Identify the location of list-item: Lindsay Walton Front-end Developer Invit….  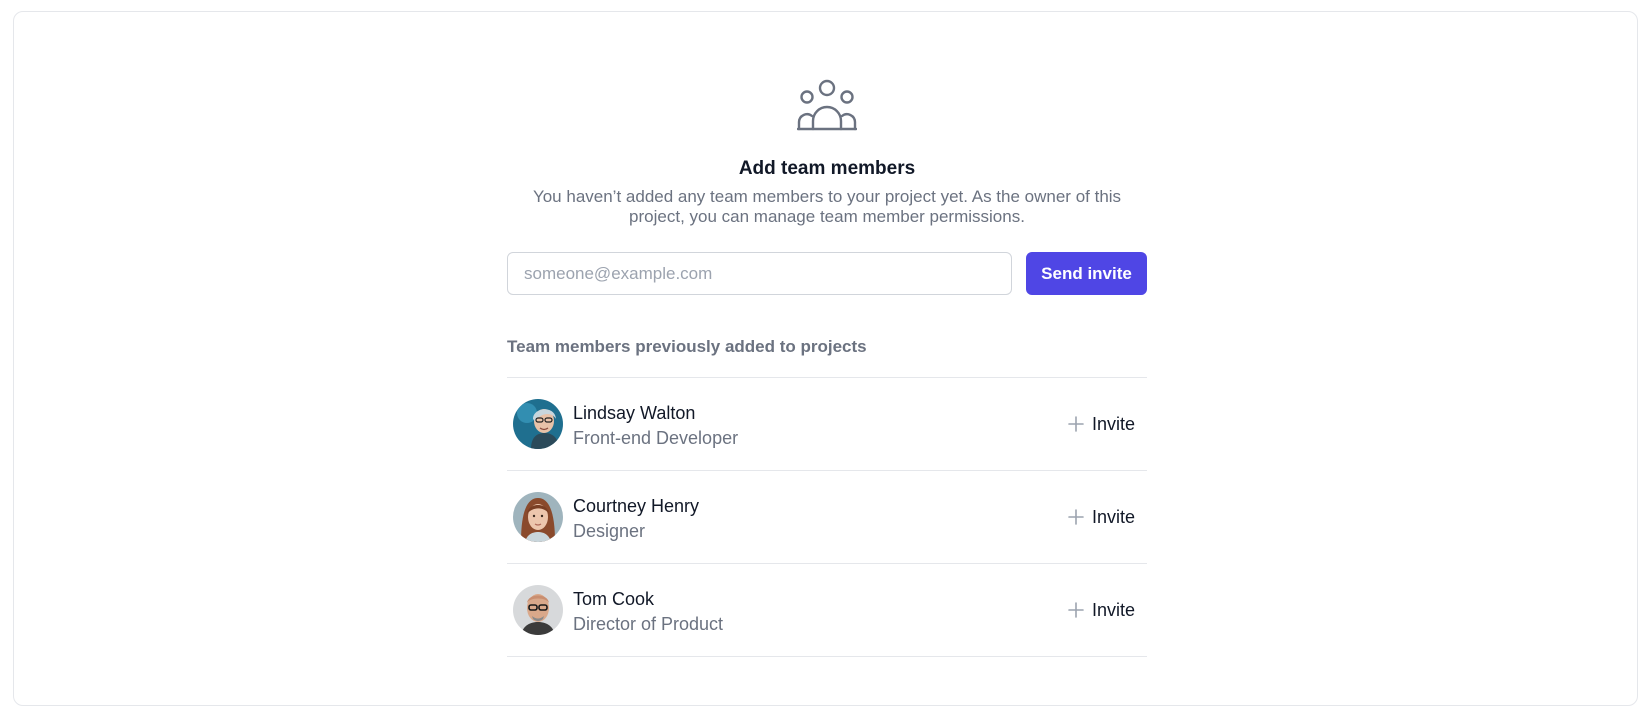
(827, 424).